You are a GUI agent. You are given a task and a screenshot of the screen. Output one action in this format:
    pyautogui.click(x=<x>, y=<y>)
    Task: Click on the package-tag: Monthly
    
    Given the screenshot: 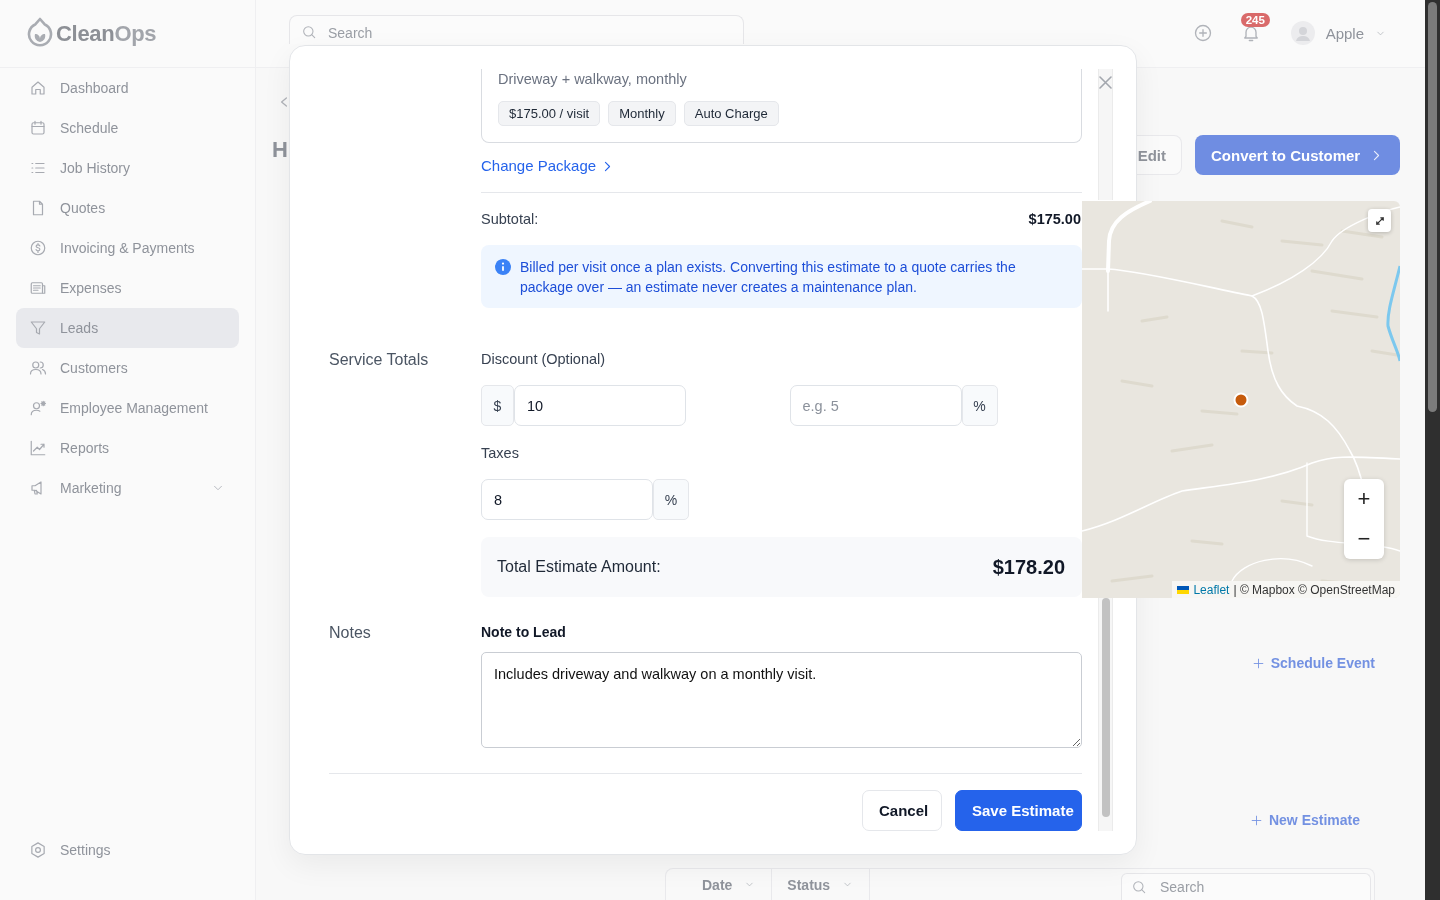 What is the action you would take?
    pyautogui.click(x=642, y=113)
    